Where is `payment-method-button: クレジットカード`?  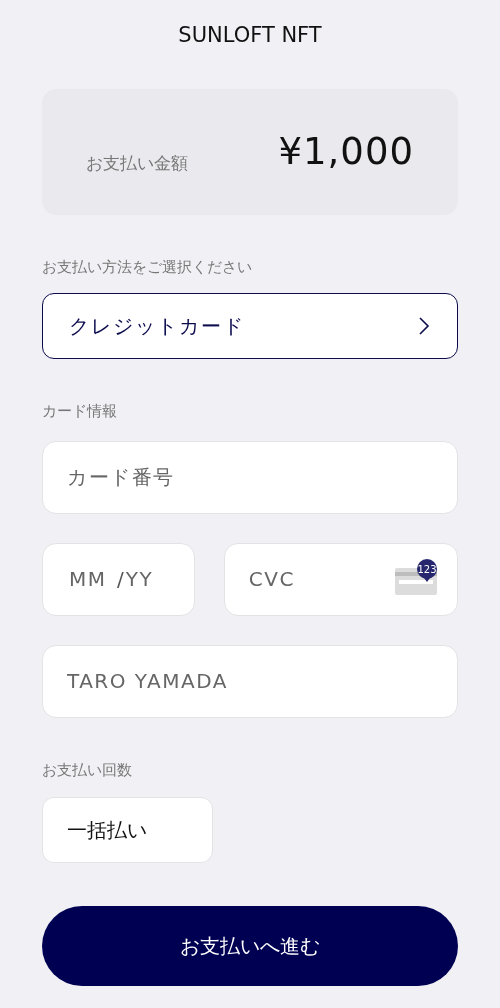 payment-method-button: クレジットカード is located at coordinates (250, 325).